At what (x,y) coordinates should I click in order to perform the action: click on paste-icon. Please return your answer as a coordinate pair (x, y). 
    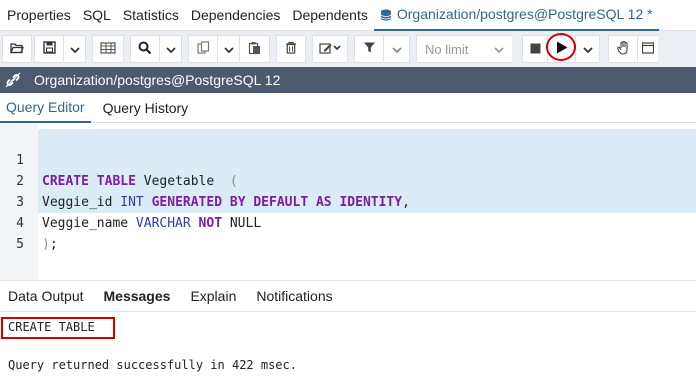
    Looking at the image, I should click on (254, 49).